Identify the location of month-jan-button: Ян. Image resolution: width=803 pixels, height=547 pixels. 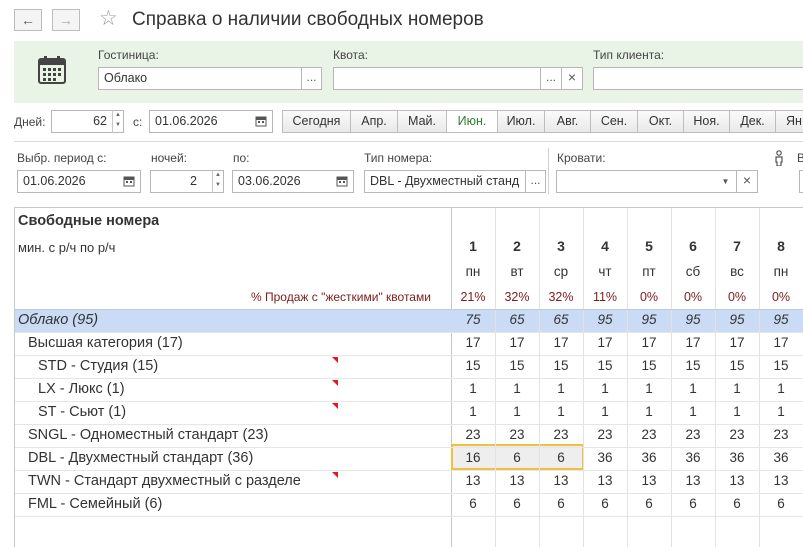
(789, 121).